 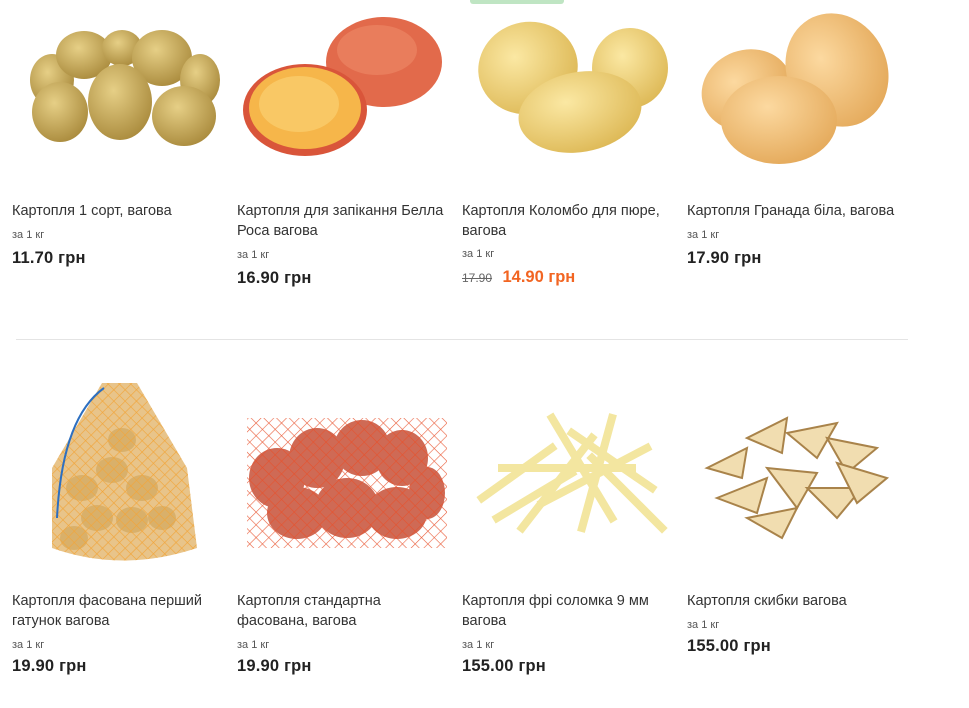 I want to click on product-name: Картопля Коломбо для пюре, вагова, so click(x=568, y=221).